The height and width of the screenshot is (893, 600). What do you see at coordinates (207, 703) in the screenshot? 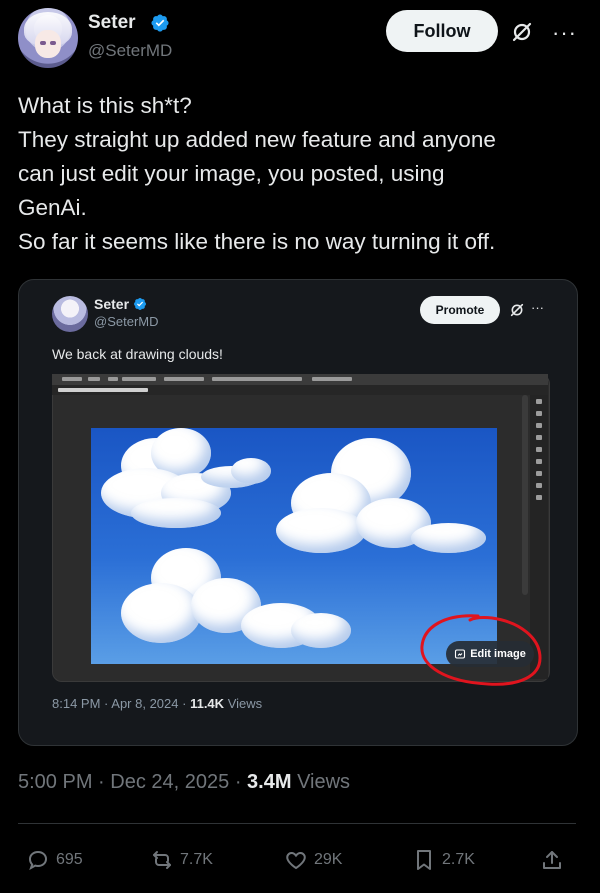
I see `quoted-views-count: 11.4K` at bounding box center [207, 703].